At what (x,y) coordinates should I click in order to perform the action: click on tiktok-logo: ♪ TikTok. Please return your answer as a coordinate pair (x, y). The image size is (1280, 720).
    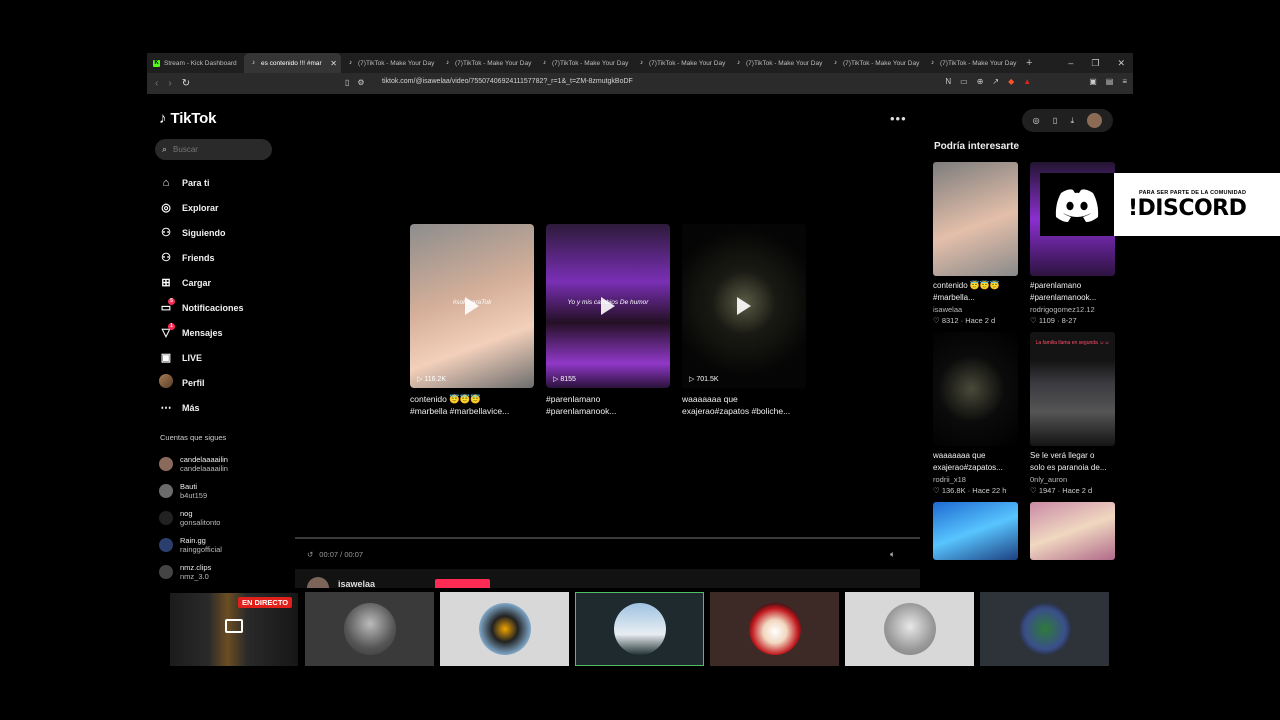
    Looking at the image, I should click on (187, 118).